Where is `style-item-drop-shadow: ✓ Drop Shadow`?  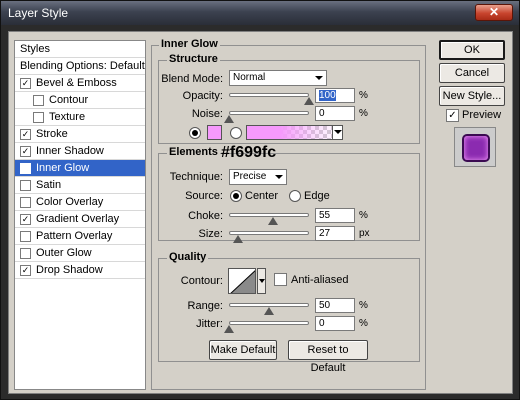 style-item-drop-shadow: ✓ Drop Shadow is located at coordinates (80, 270).